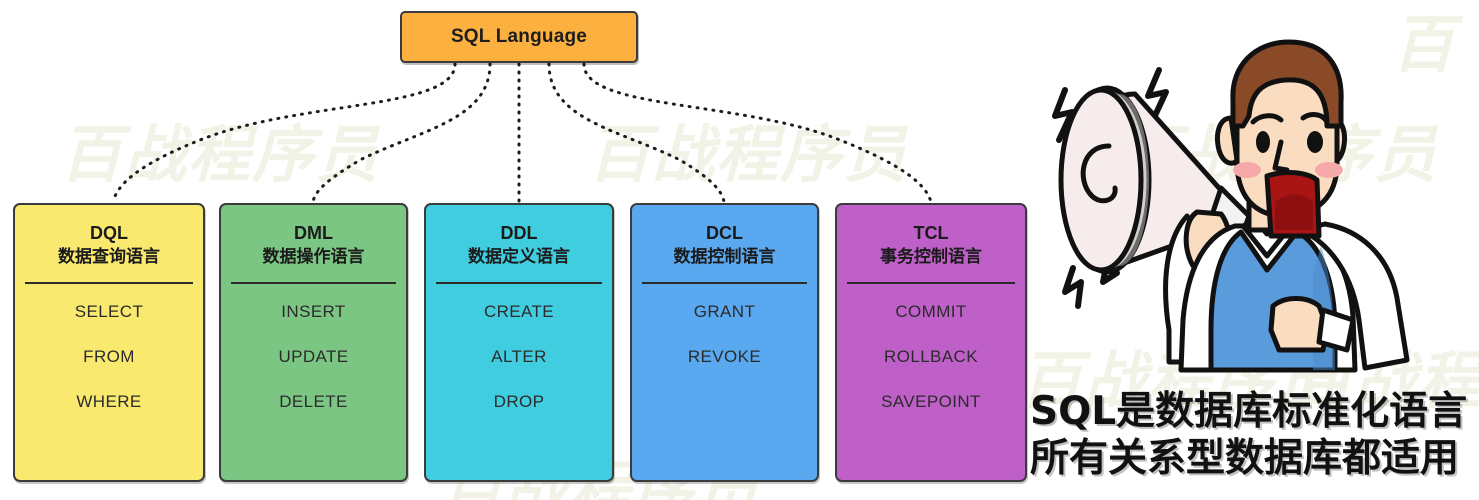 This screenshot has height=500, width=1479. I want to click on command-item: CREATE, so click(519, 311).